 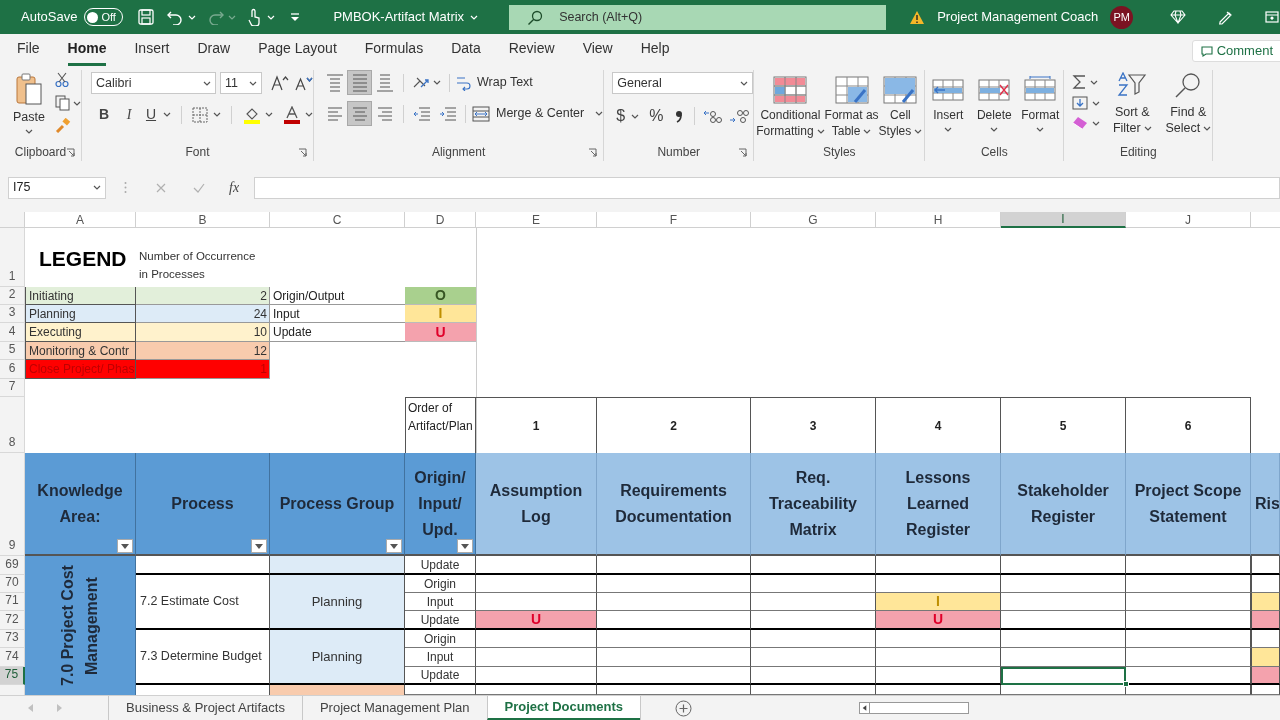 What do you see at coordinates (12, 565) in the screenshot?
I see `row-header: 69` at bounding box center [12, 565].